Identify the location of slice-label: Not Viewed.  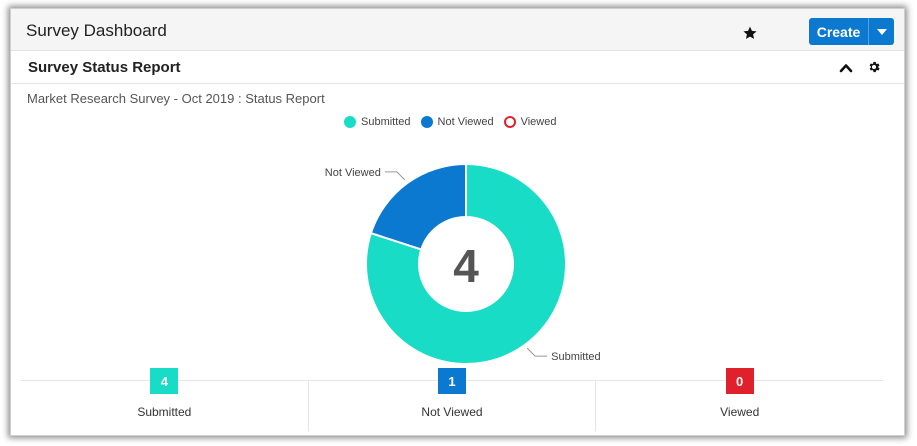
(353, 173).